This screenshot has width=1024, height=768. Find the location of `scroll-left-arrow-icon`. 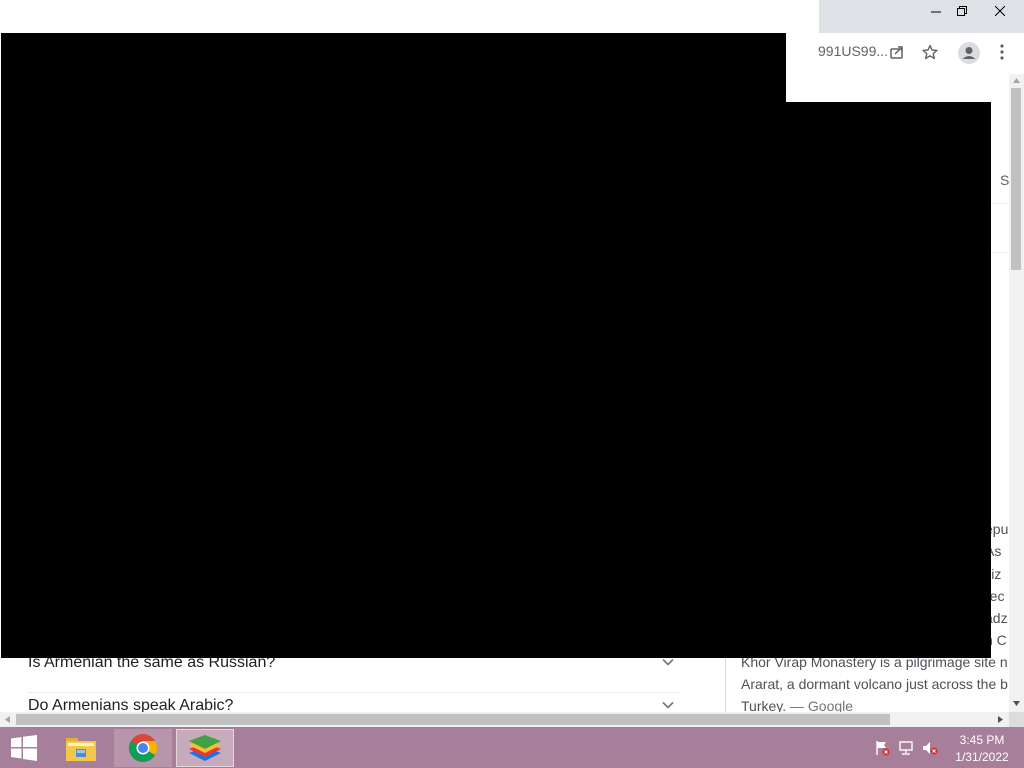

scroll-left-arrow-icon is located at coordinates (8, 719).